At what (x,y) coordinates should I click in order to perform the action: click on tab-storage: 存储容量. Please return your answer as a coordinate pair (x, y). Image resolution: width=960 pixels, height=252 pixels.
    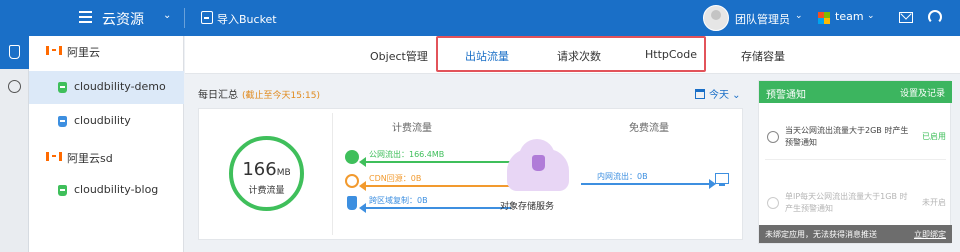
    Looking at the image, I should click on (763, 56).